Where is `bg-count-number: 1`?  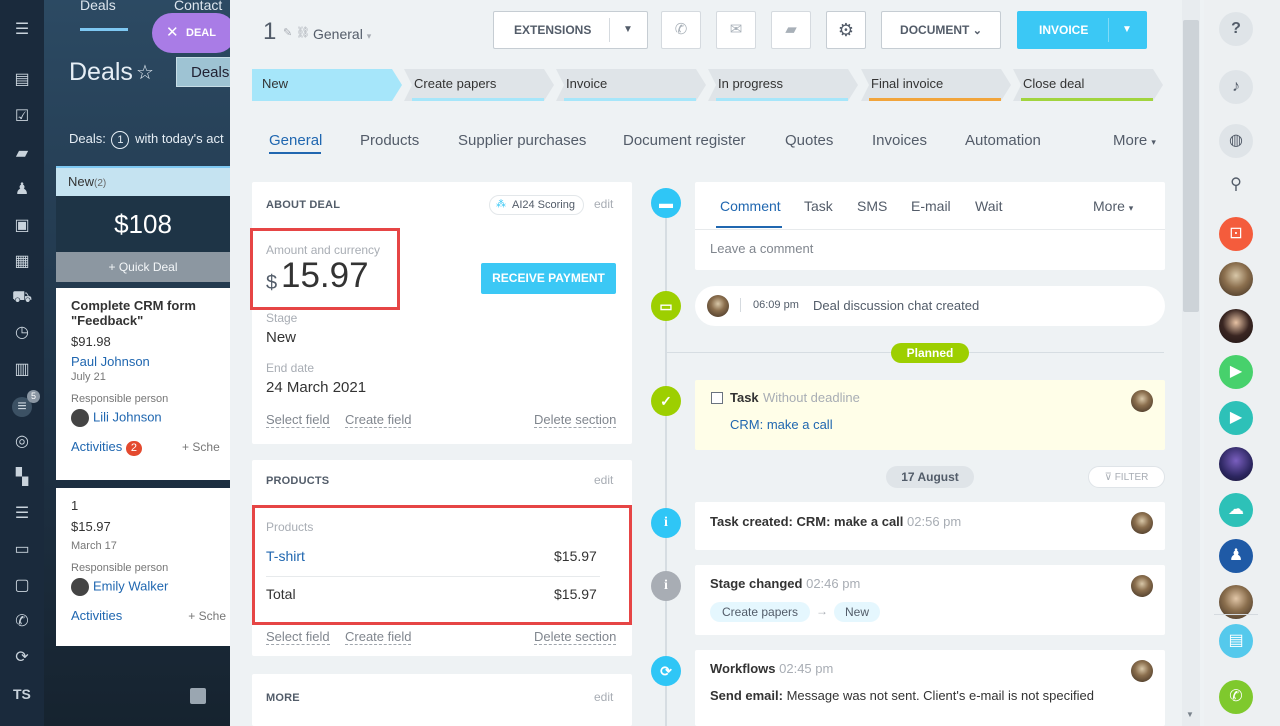
bg-count-number: 1 is located at coordinates (120, 140).